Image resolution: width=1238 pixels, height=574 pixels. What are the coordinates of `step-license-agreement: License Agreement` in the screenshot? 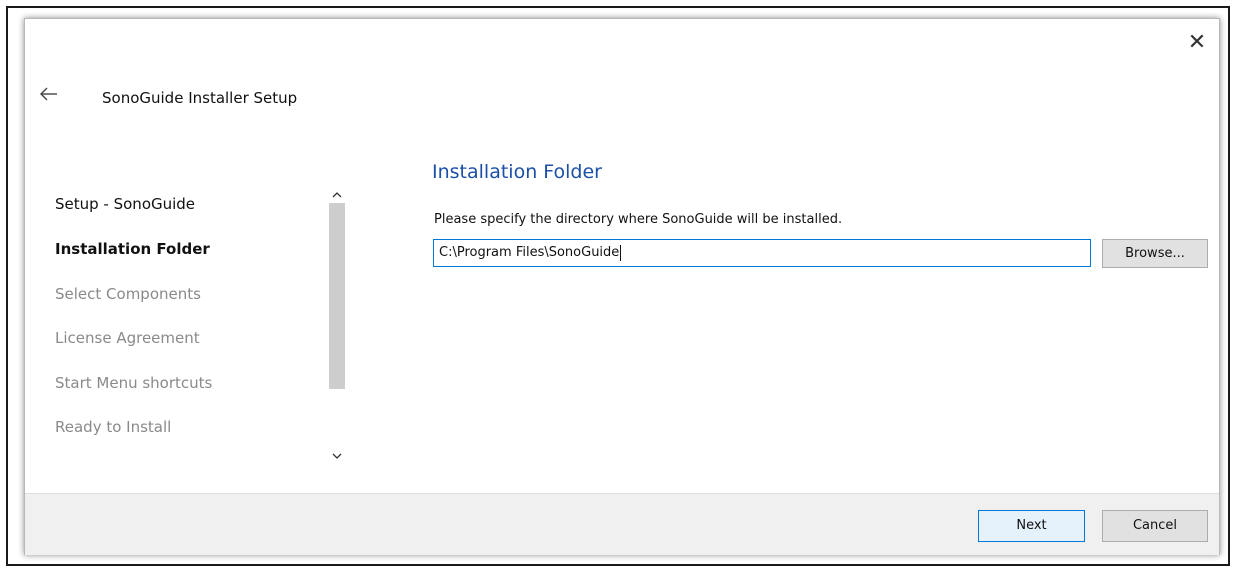 It's located at (127, 338).